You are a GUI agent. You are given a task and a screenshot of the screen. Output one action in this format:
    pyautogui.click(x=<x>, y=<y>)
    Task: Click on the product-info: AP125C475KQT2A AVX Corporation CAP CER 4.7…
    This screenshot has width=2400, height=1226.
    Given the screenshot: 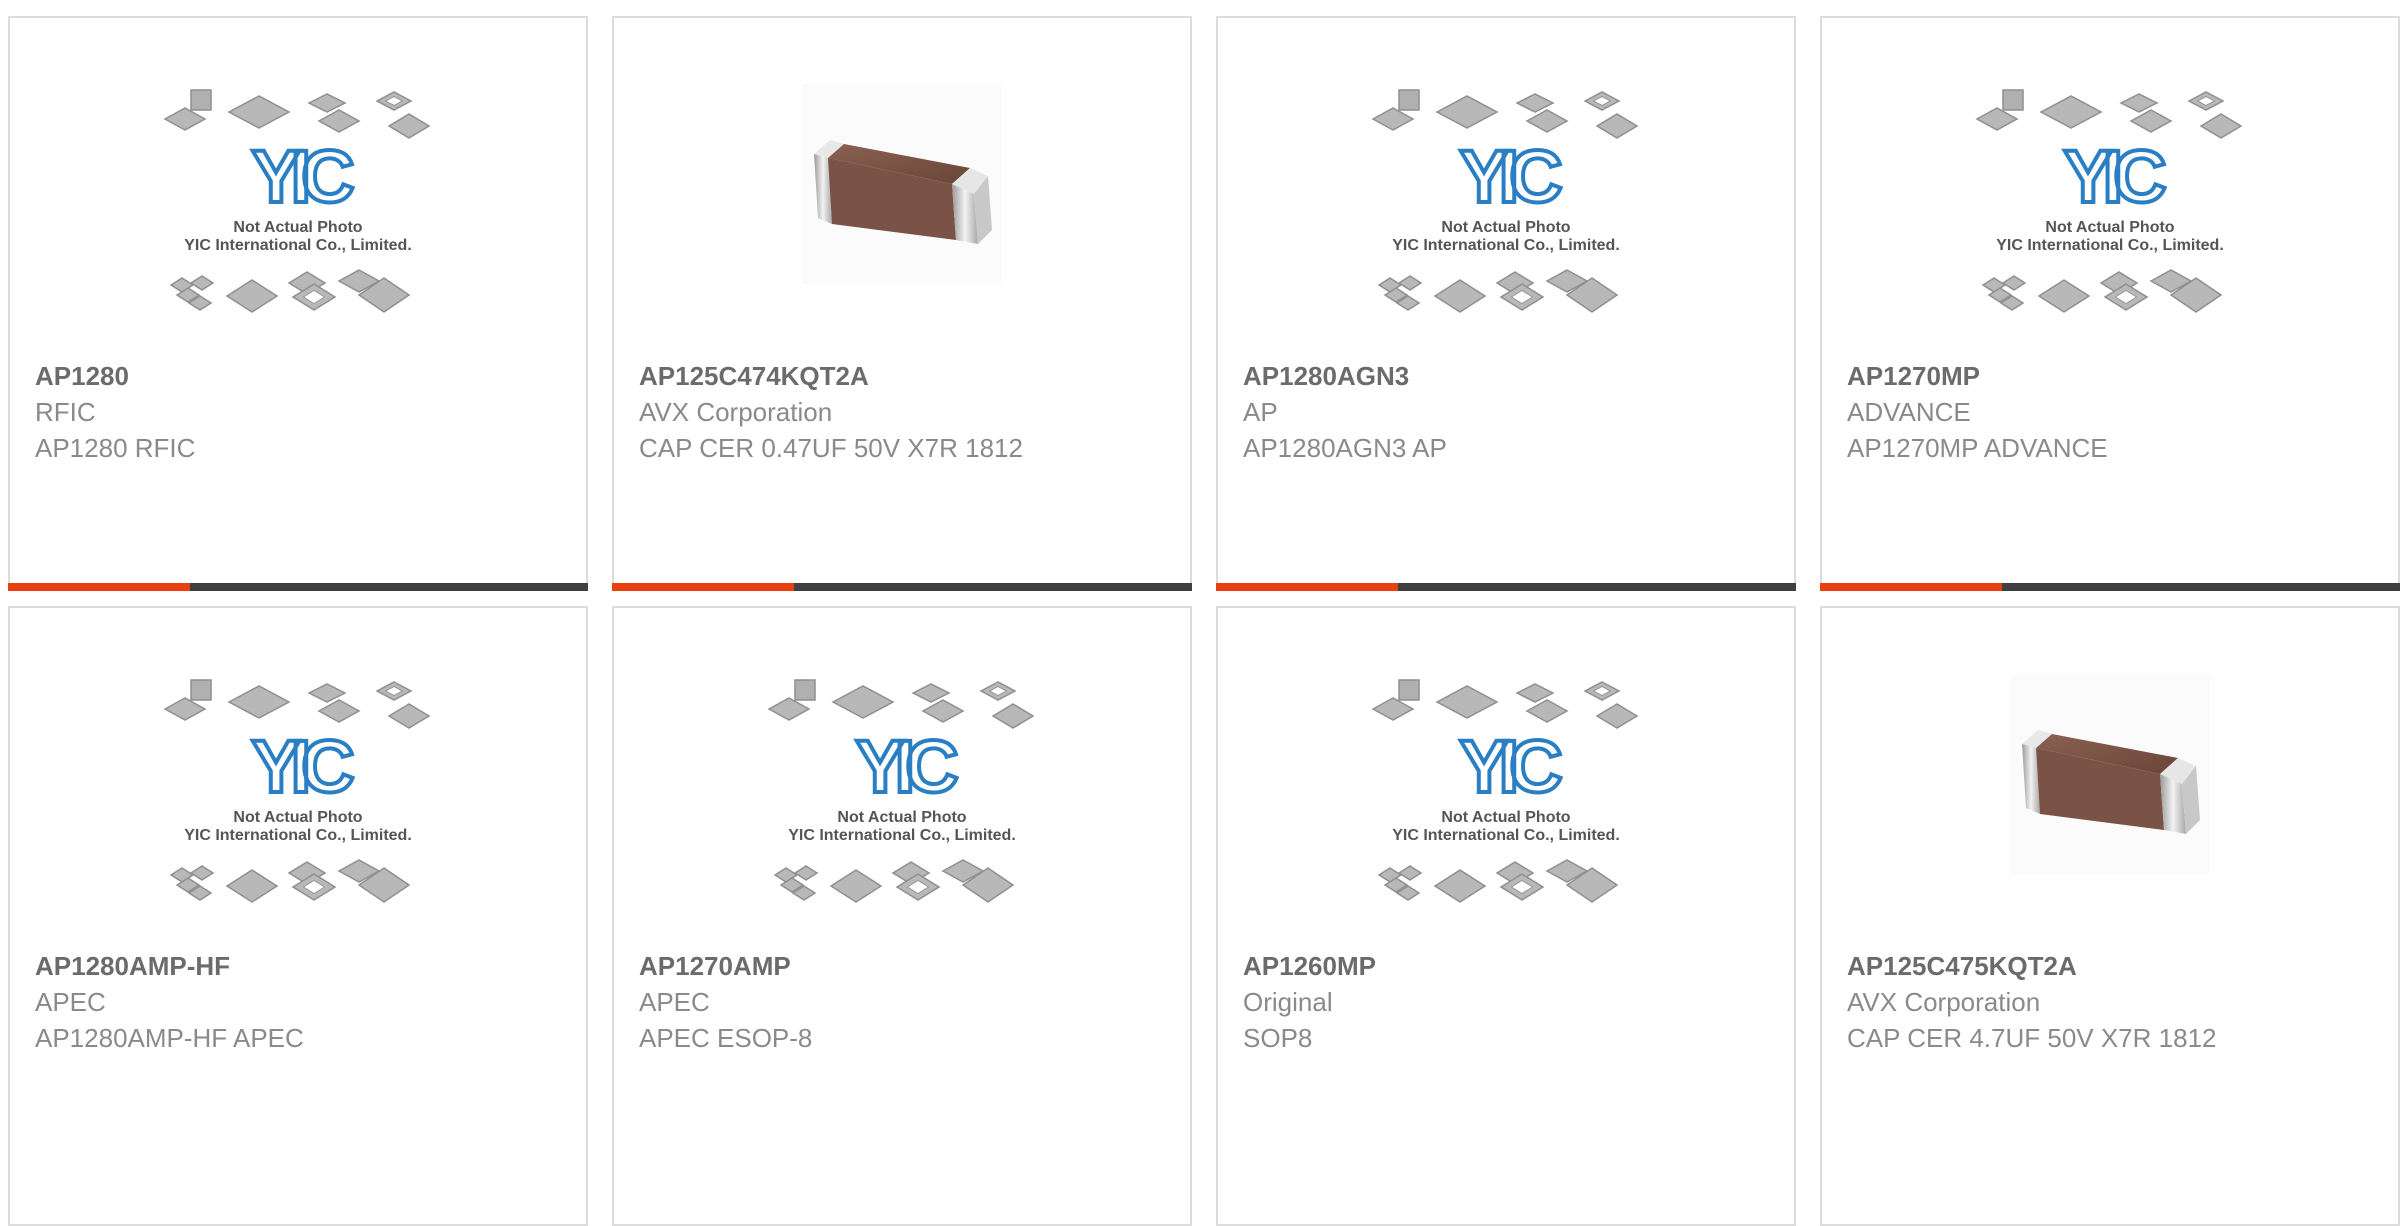 What is the action you would take?
    pyautogui.click(x=2112, y=1002)
    